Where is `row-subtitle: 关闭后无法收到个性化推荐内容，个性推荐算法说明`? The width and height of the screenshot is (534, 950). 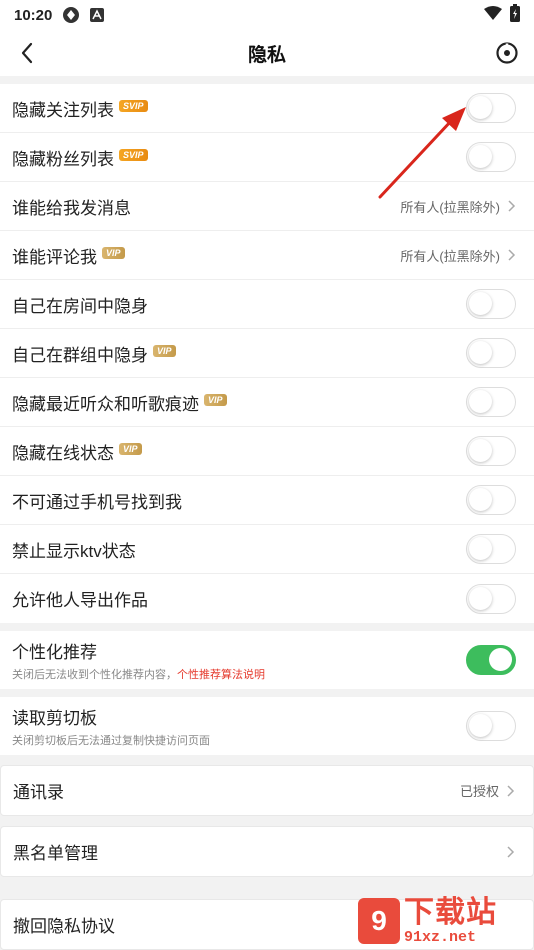
row-subtitle: 关闭后无法收到个性化推荐内容，个性推荐算法说明 is located at coordinates (138, 674).